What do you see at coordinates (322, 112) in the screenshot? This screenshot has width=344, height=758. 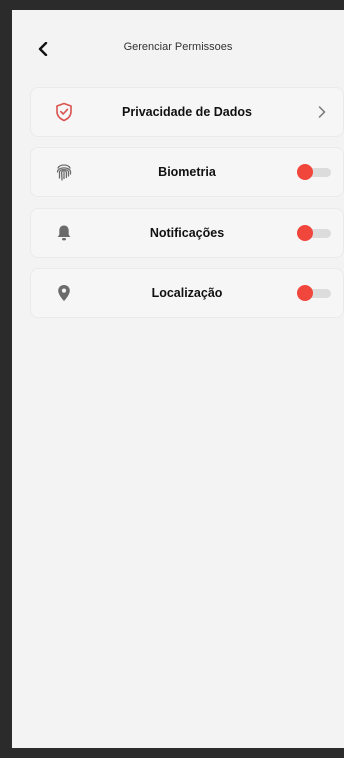 I see `chevron-right-icon` at bounding box center [322, 112].